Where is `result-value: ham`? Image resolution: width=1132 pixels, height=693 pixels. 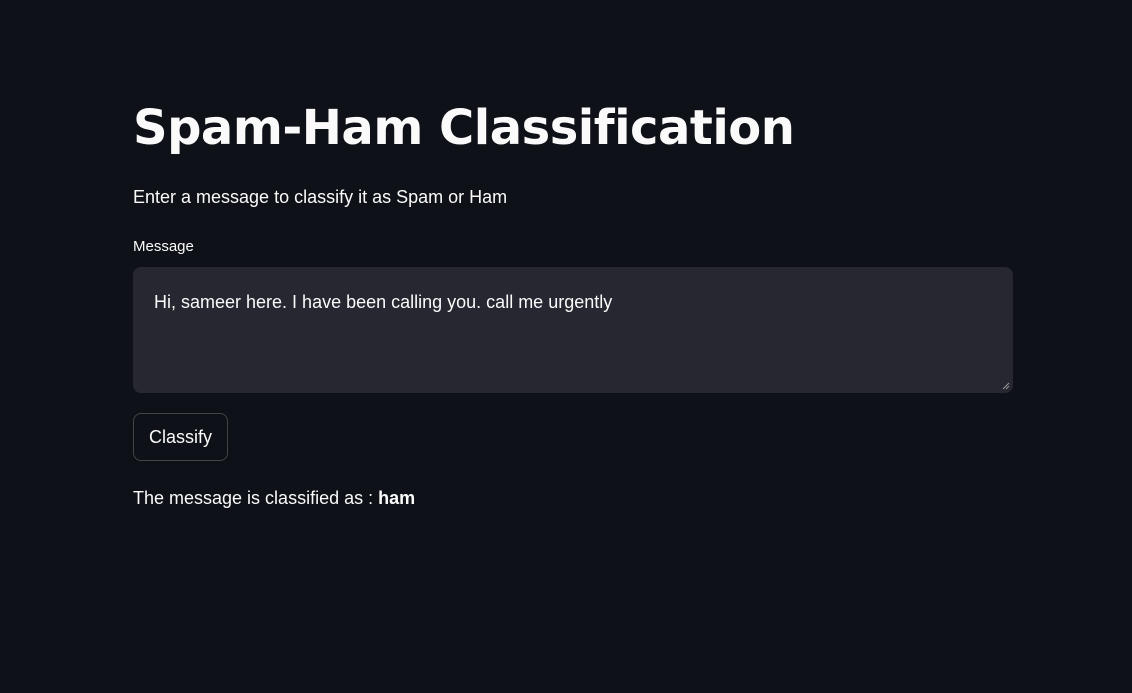 result-value: ham is located at coordinates (397, 498).